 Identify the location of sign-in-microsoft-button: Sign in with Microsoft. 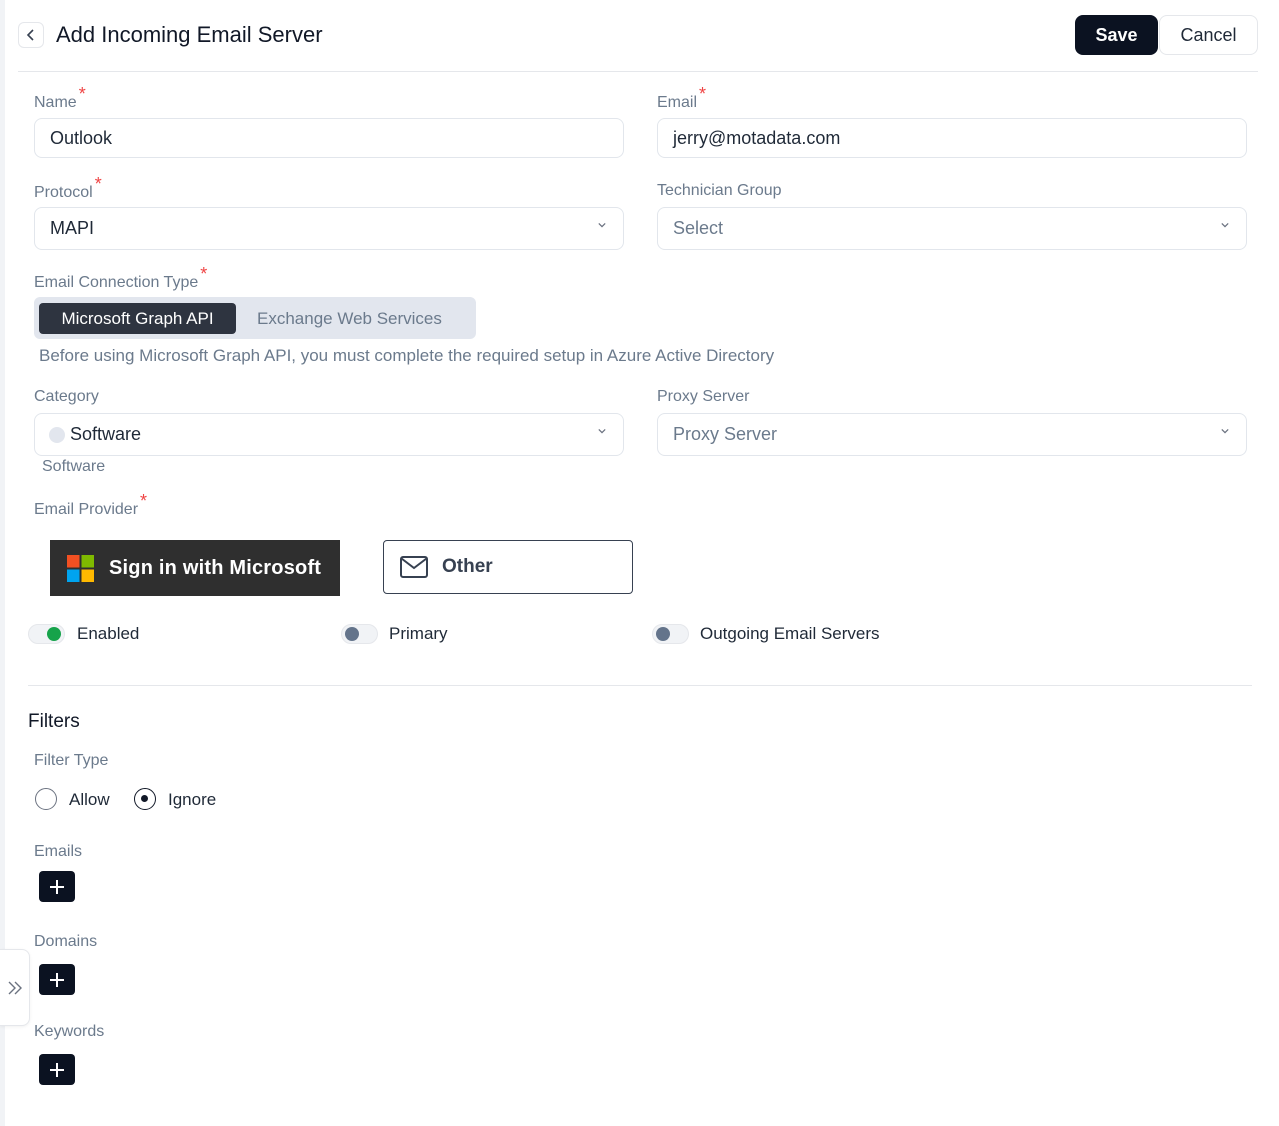
(195, 568).